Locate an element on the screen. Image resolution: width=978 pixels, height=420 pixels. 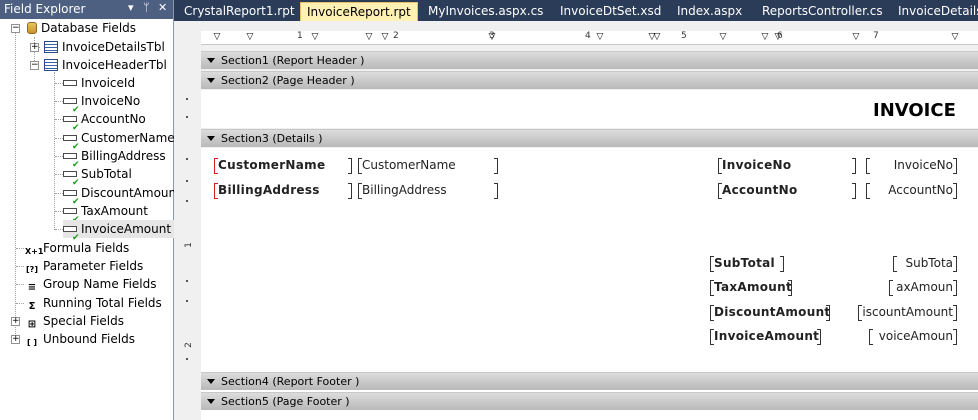
tab-reportscontroller: ReportsController.cs is located at coordinates (822, 11).